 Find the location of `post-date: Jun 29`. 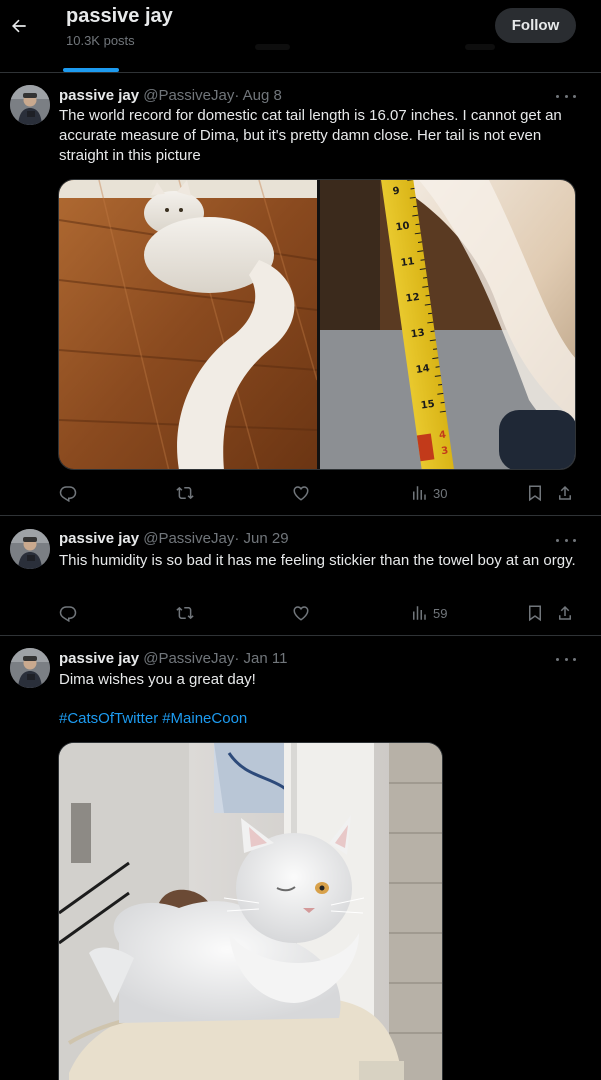

post-date: Jun 29 is located at coordinates (266, 538).